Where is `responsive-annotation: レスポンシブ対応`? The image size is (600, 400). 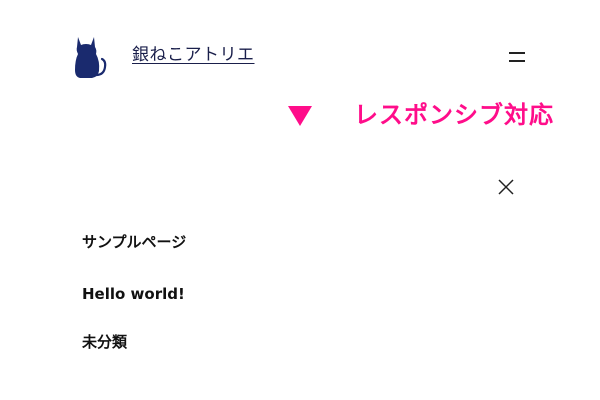
responsive-annotation: レスポンシブ対応 is located at coordinates (434, 115).